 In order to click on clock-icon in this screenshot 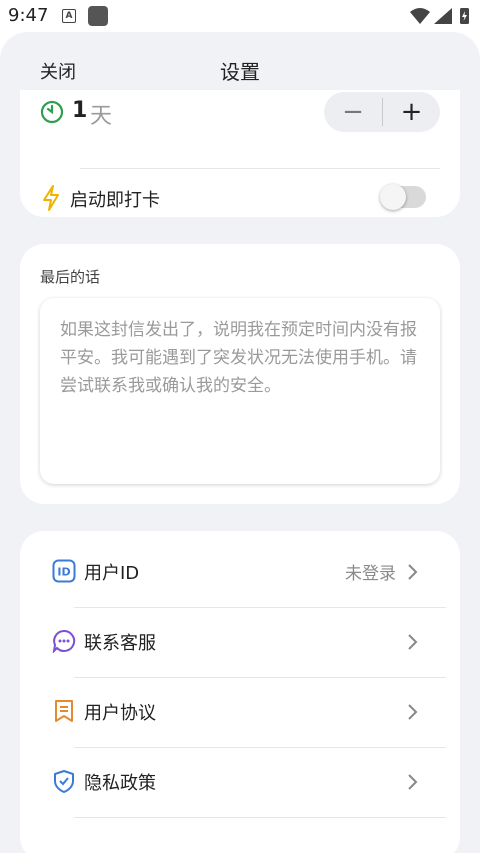, I will do `click(52, 112)`.